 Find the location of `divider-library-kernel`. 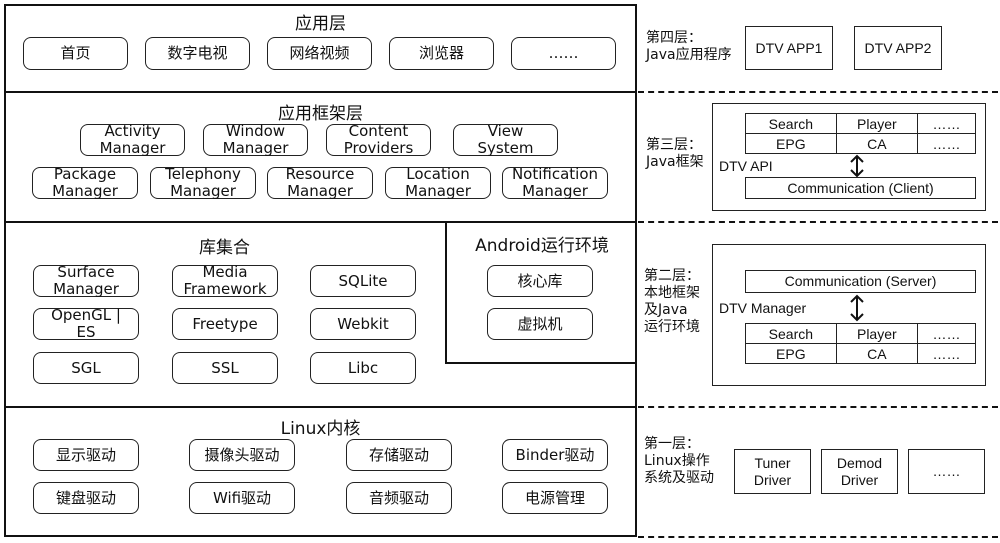

divider-library-kernel is located at coordinates (320, 407).